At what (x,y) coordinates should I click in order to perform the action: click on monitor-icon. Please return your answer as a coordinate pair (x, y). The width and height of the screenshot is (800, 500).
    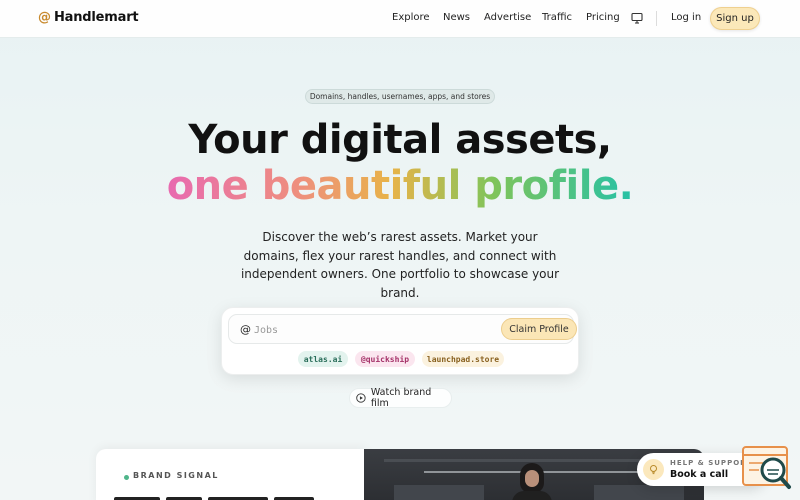
    Looking at the image, I should click on (637, 18).